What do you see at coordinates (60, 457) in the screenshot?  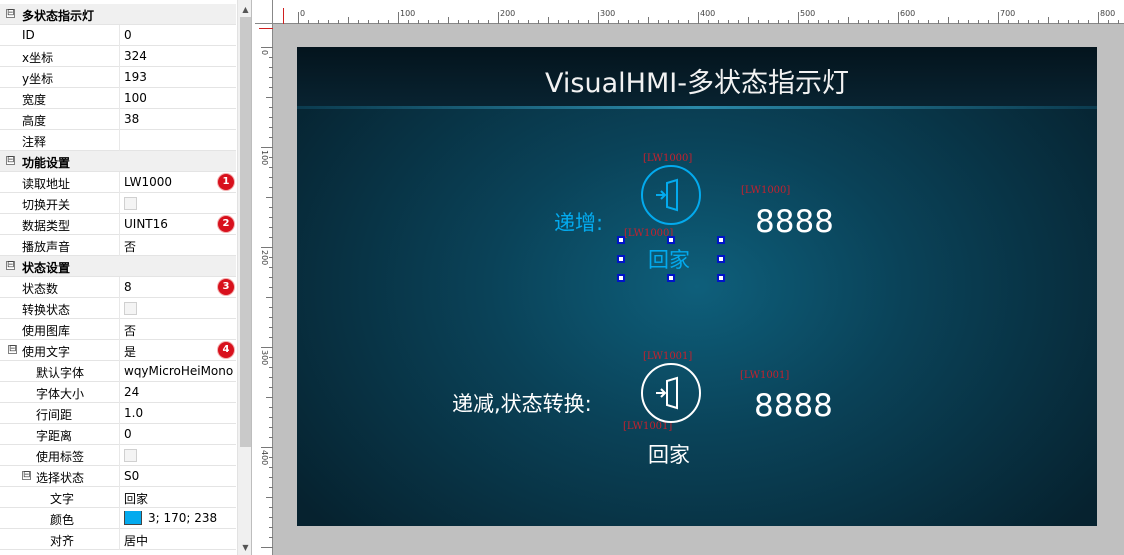 I see `prop-label: 使用标签` at bounding box center [60, 457].